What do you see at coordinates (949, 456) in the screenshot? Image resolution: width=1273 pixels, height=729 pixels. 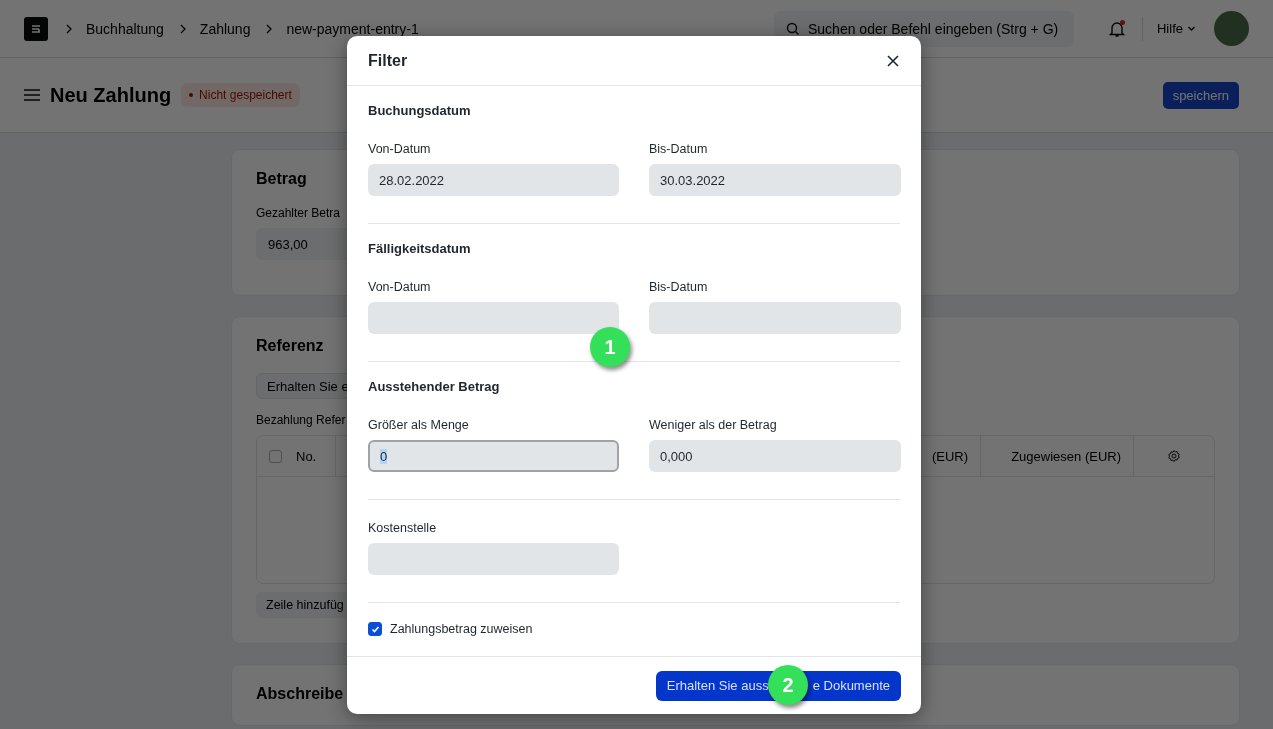 I see `column-header: (EUR)` at bounding box center [949, 456].